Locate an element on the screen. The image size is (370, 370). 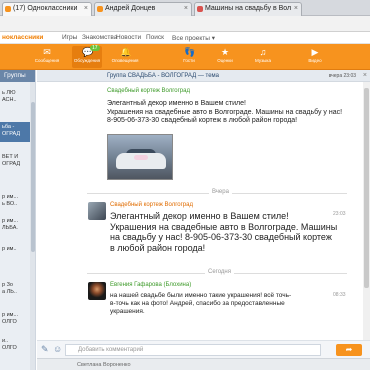
smiley-icon: ☺ is located at coordinates (57, 349).